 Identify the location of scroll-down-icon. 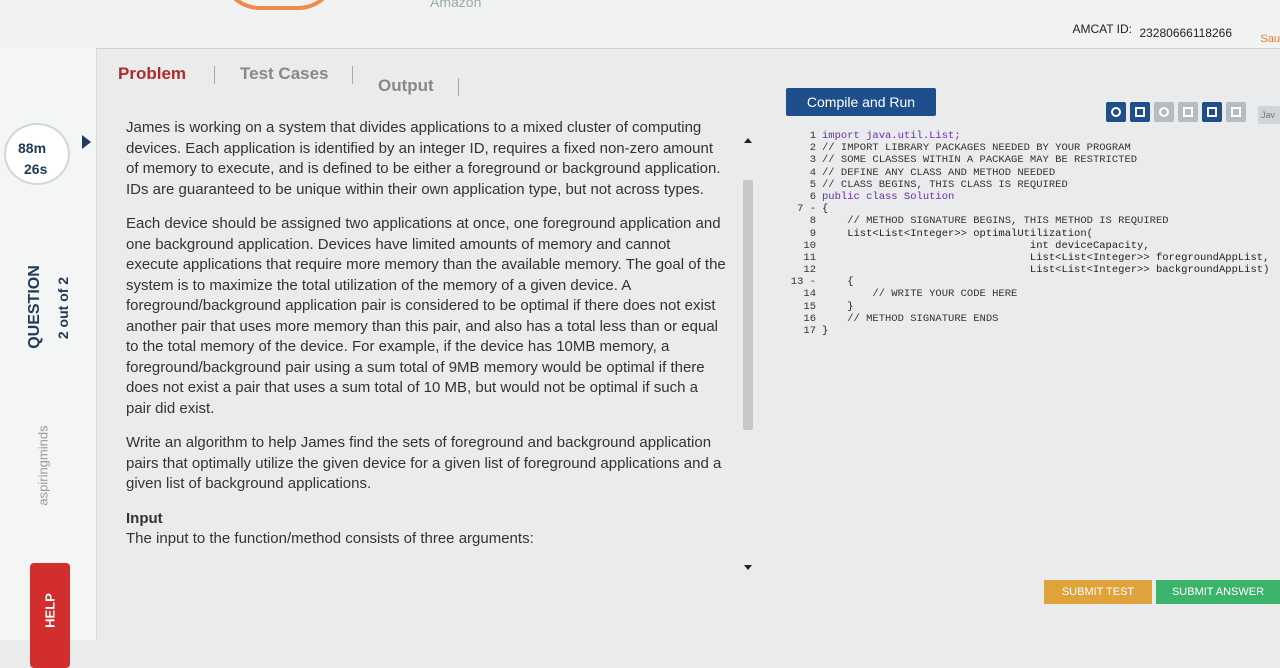
(748, 567).